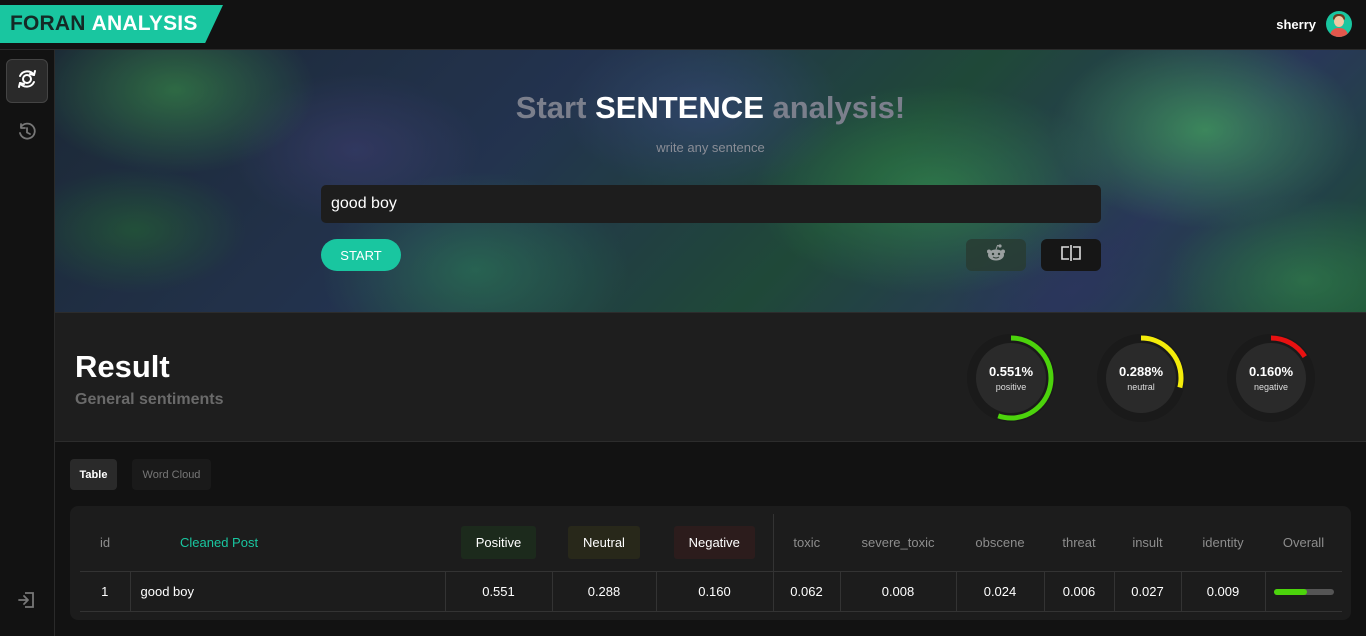 The image size is (1366, 636). Describe the element at coordinates (1339, 24) in the screenshot. I see `avatar` at that location.